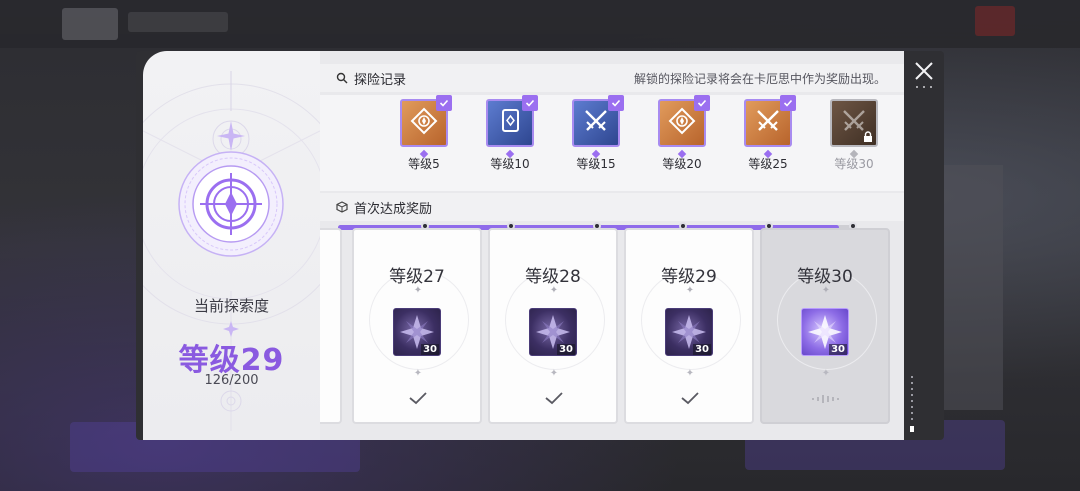 The height and width of the screenshot is (491, 1080). What do you see at coordinates (90, 24) in the screenshot?
I see `background-logo` at bounding box center [90, 24].